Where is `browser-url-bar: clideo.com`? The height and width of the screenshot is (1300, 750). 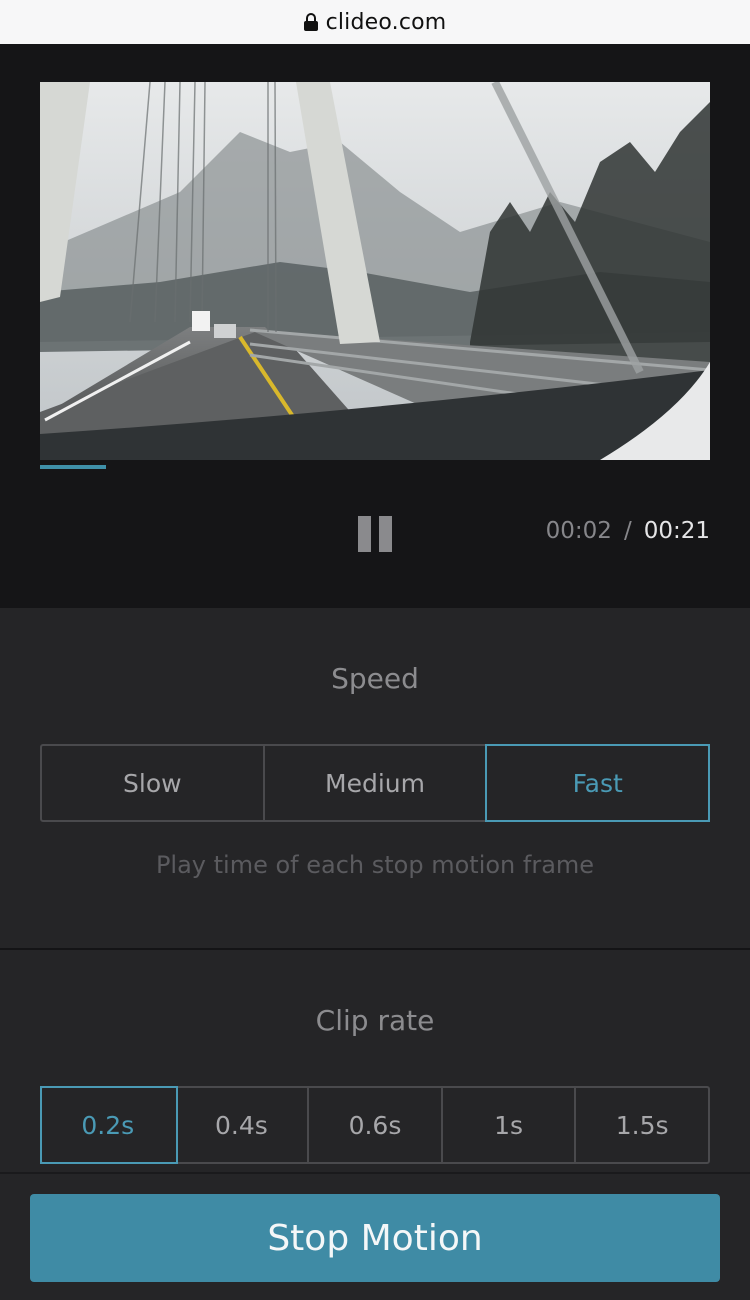 browser-url-bar: clideo.com is located at coordinates (375, 22).